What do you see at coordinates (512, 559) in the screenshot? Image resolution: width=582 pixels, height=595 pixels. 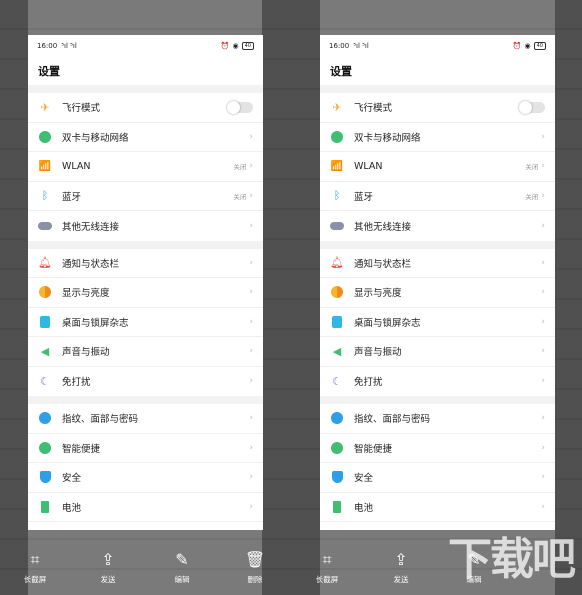 I see `watermark-logo: 下载吧` at bounding box center [512, 559].